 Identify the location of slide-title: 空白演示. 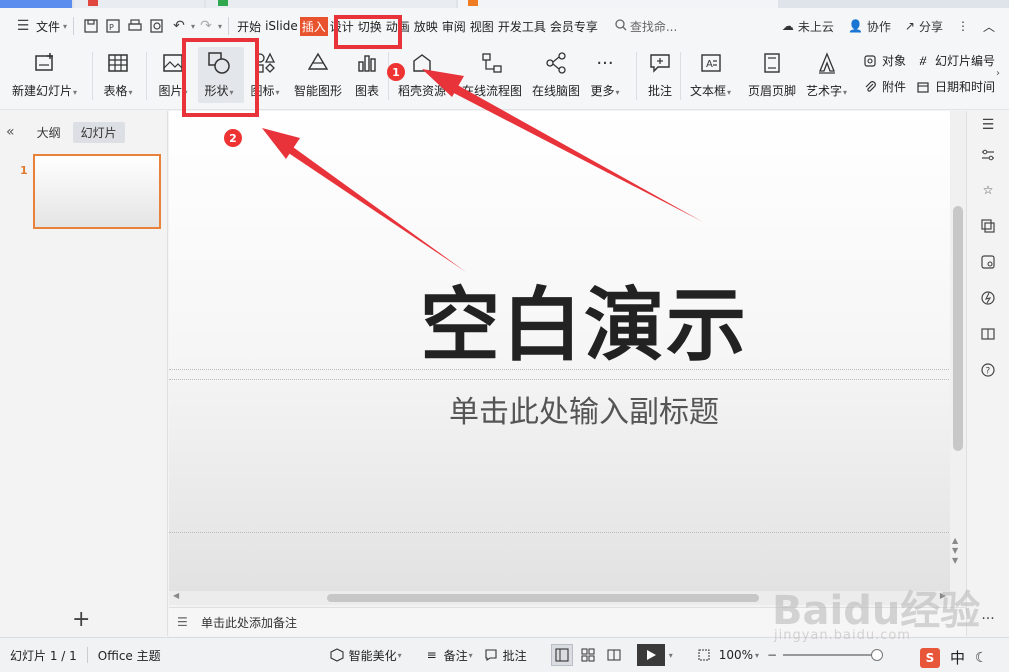
(567, 319).